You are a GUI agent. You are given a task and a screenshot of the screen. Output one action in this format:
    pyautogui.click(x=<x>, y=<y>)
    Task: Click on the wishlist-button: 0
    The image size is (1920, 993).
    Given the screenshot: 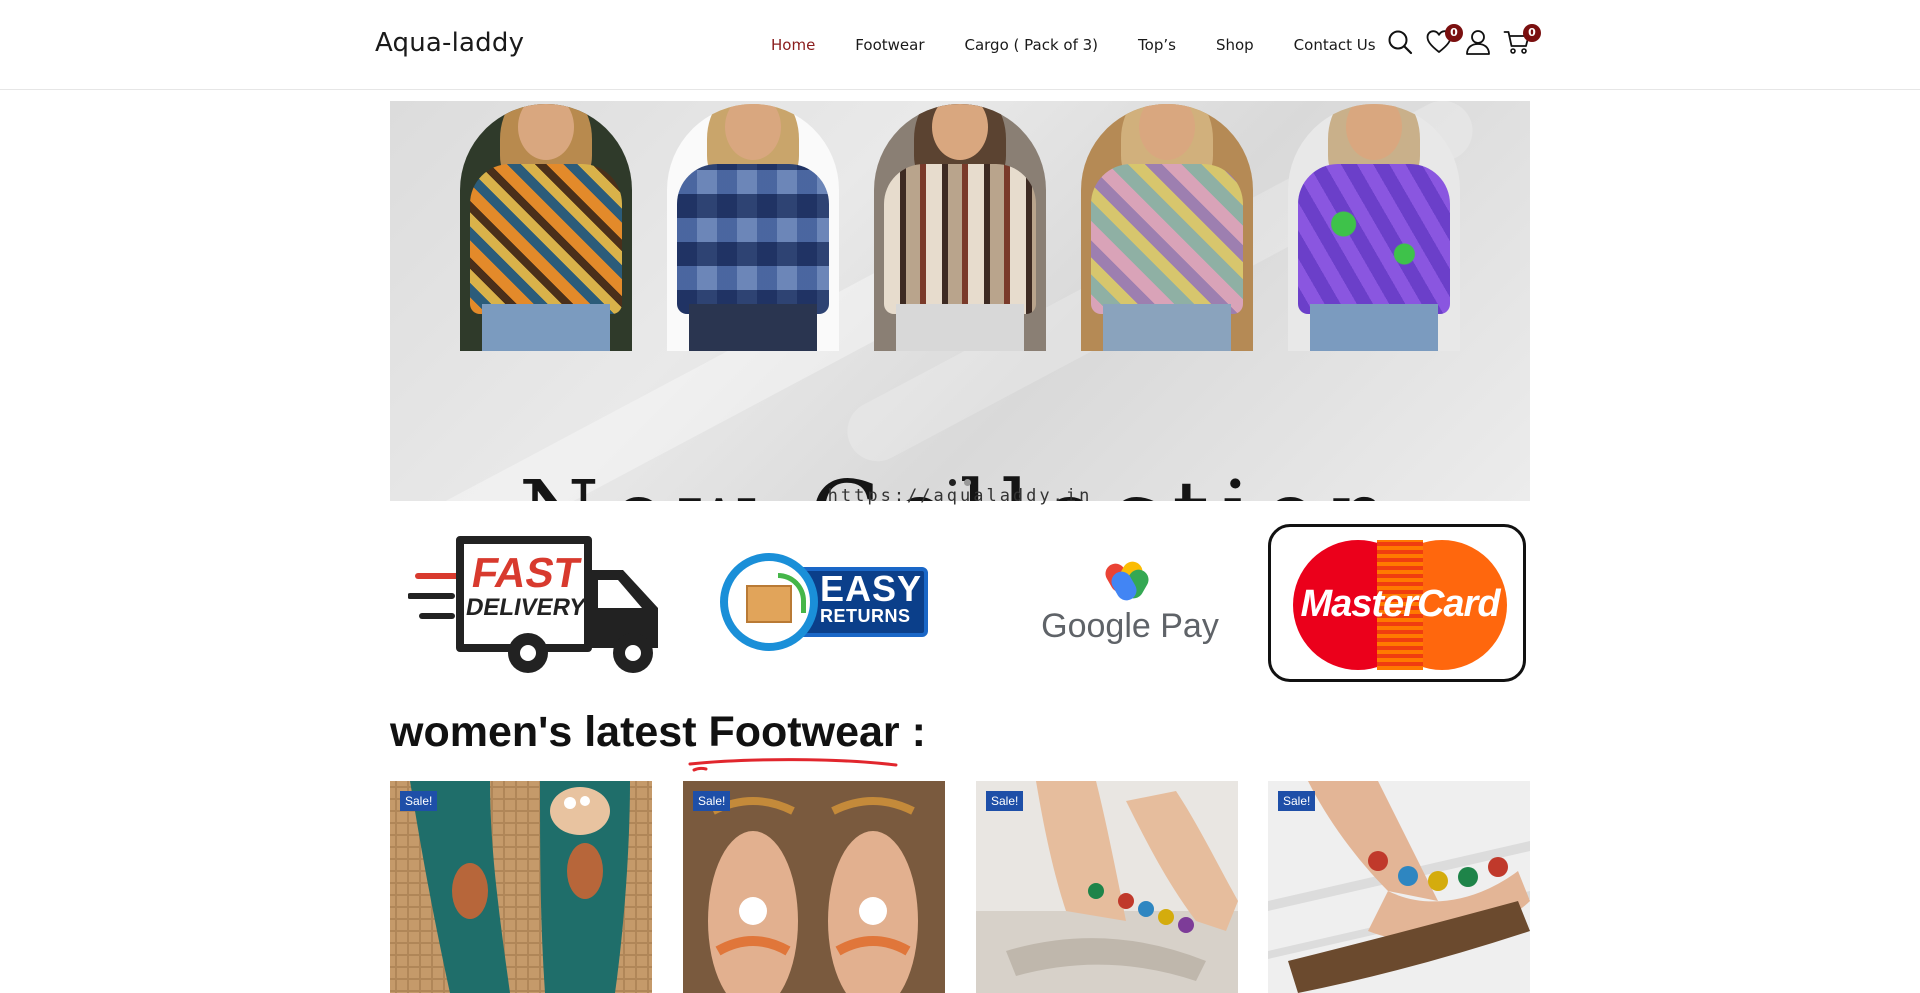 What is the action you would take?
    pyautogui.click(x=1444, y=40)
    